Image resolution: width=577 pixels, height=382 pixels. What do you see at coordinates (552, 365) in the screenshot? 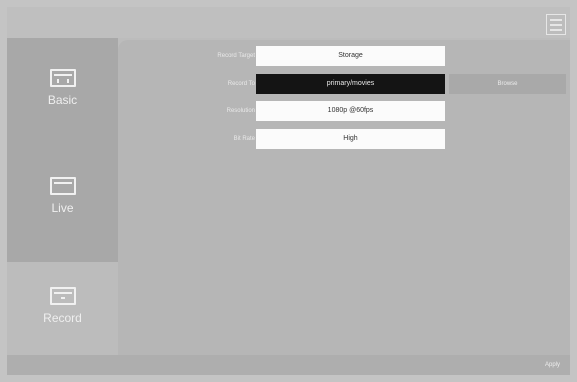
I see `apply-button: Apply` at bounding box center [552, 365].